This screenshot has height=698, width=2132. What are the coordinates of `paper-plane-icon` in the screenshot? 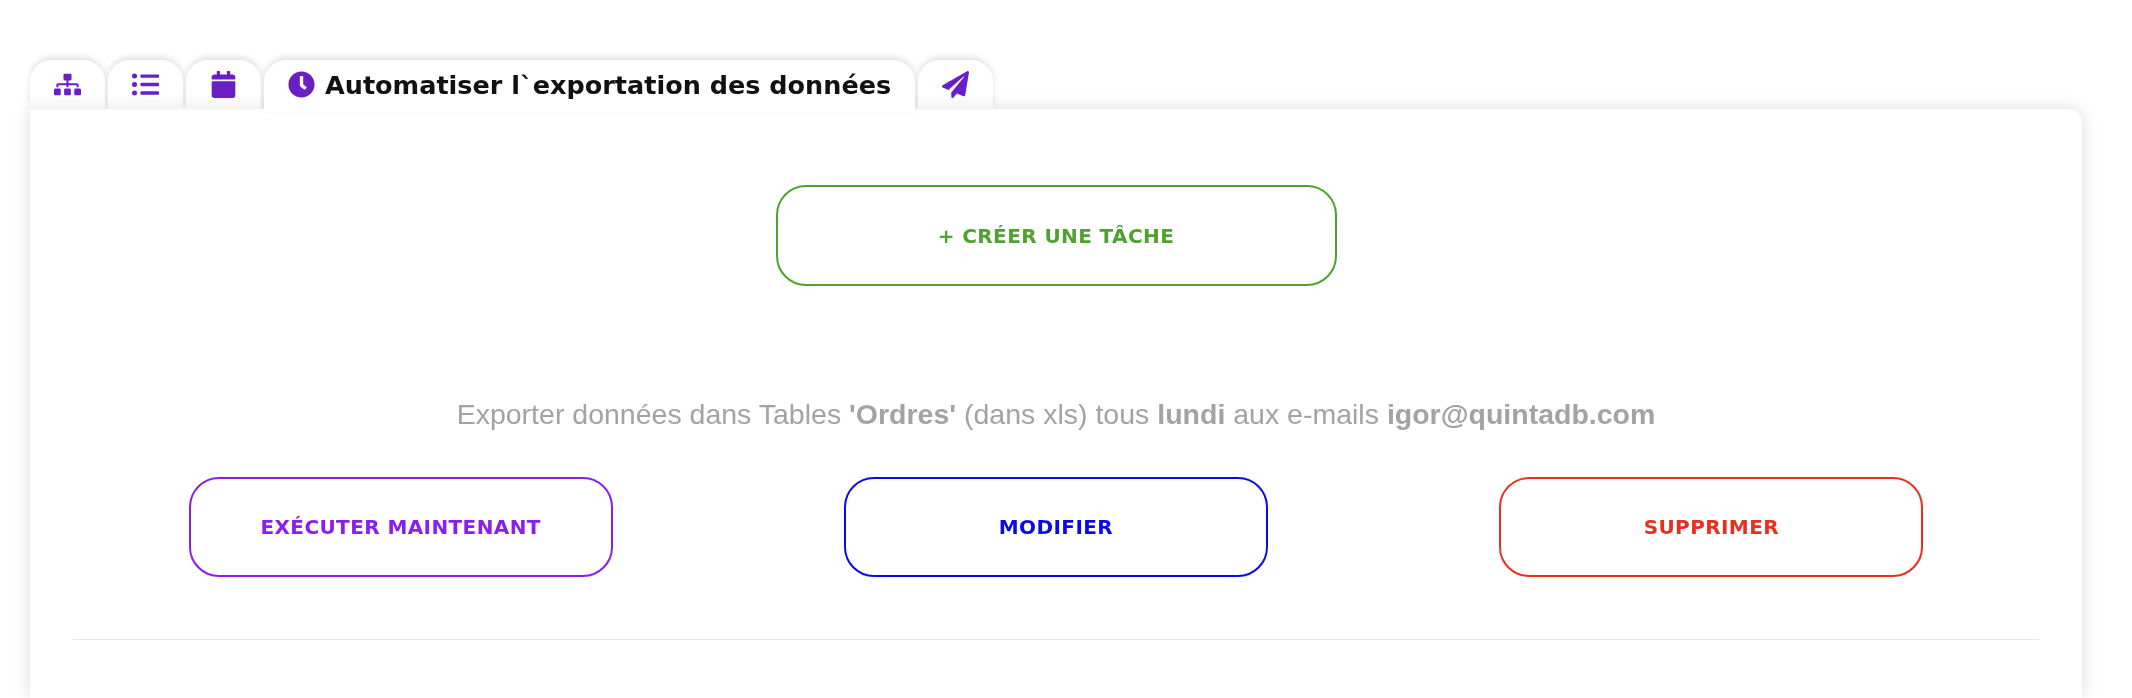 It's located at (956, 84).